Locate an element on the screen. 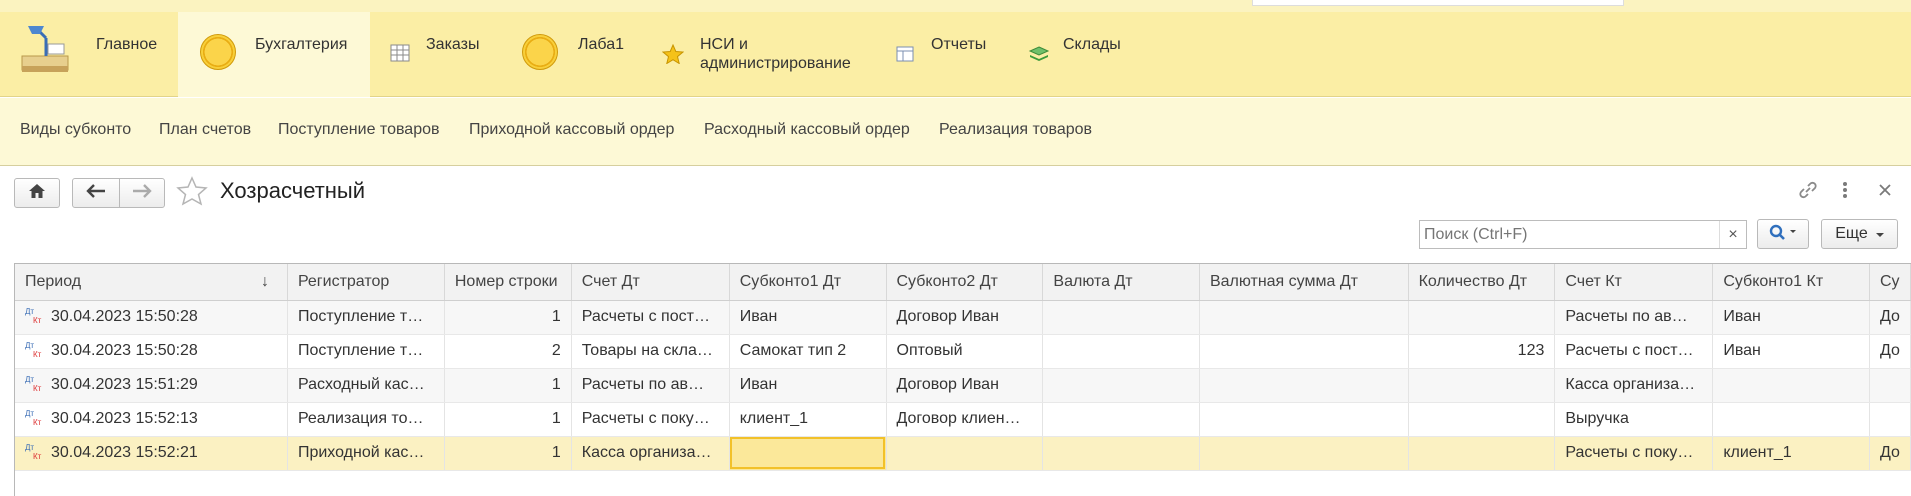 The height and width of the screenshot is (496, 1911). column-header: Валютная сумма Дт is located at coordinates (1304, 282).